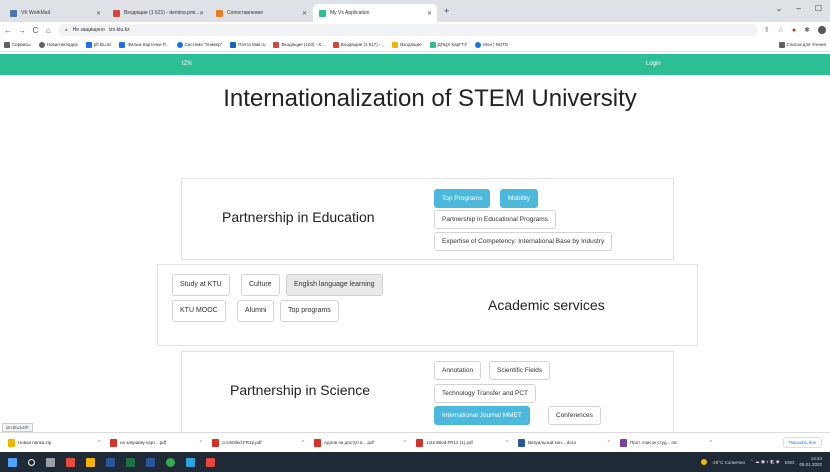 This screenshot has height=472, width=830. I want to click on browser-tab: Входящие (1 621) - demina.pmi... ✕, so click(158, 13).